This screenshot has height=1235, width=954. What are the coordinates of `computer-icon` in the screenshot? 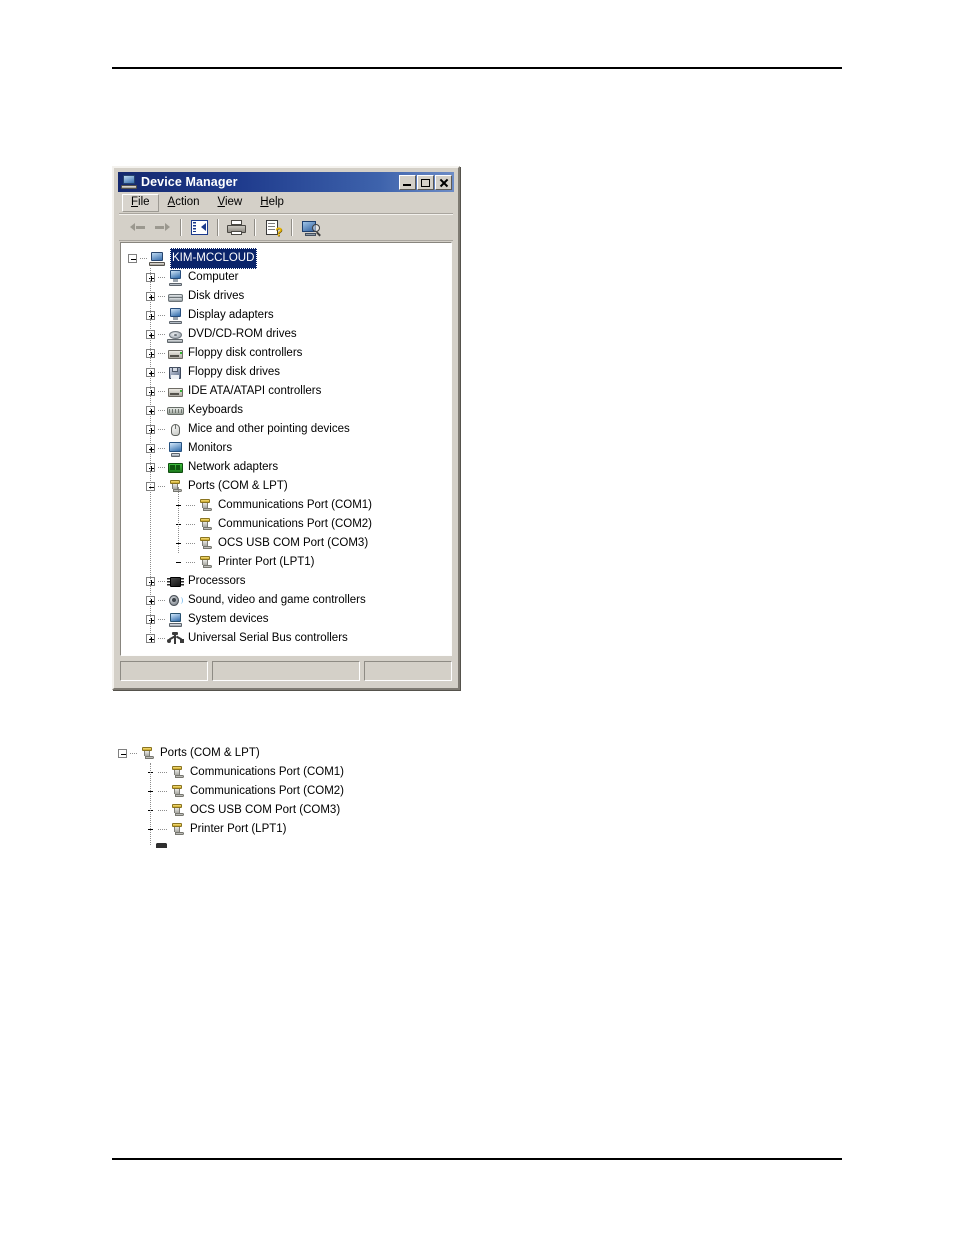 It's located at (129, 182).